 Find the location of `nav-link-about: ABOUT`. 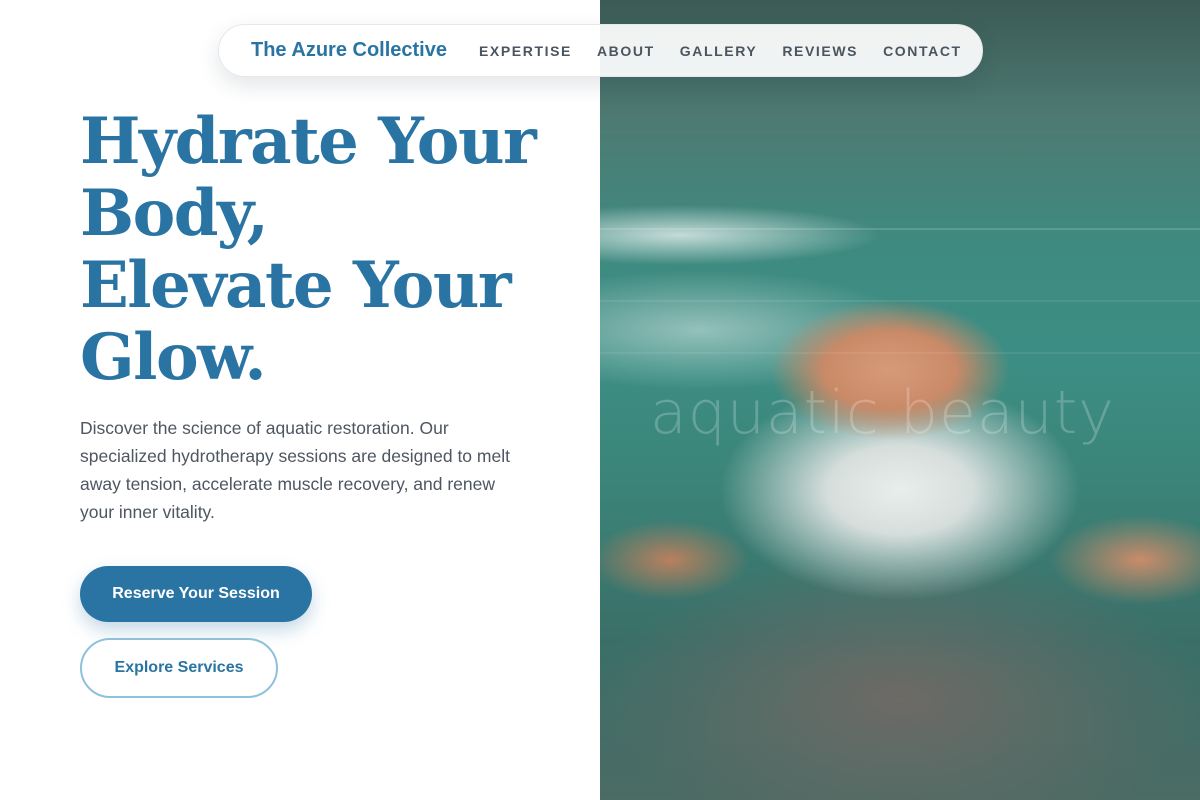

nav-link-about: ABOUT is located at coordinates (626, 51).